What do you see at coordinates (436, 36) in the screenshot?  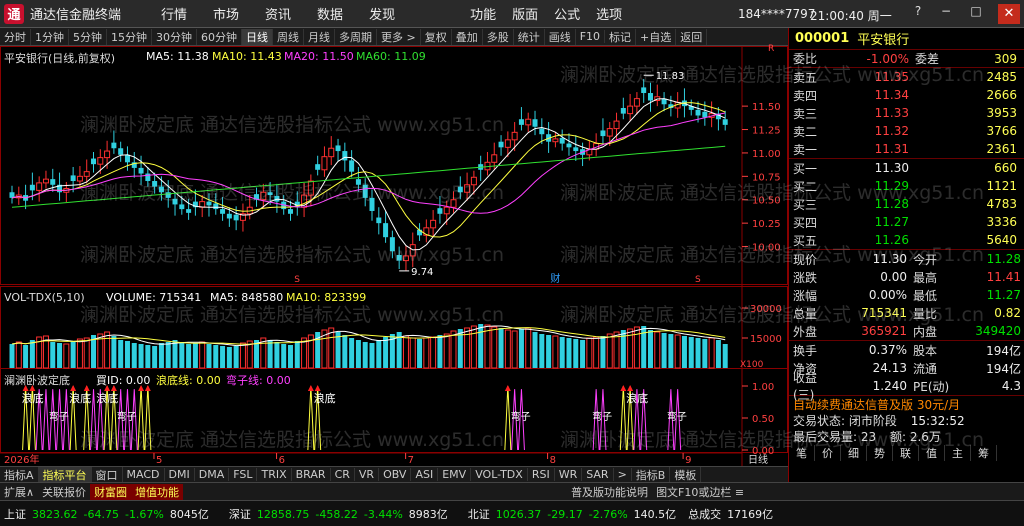 I see `toolbar-item: 复权` at bounding box center [436, 36].